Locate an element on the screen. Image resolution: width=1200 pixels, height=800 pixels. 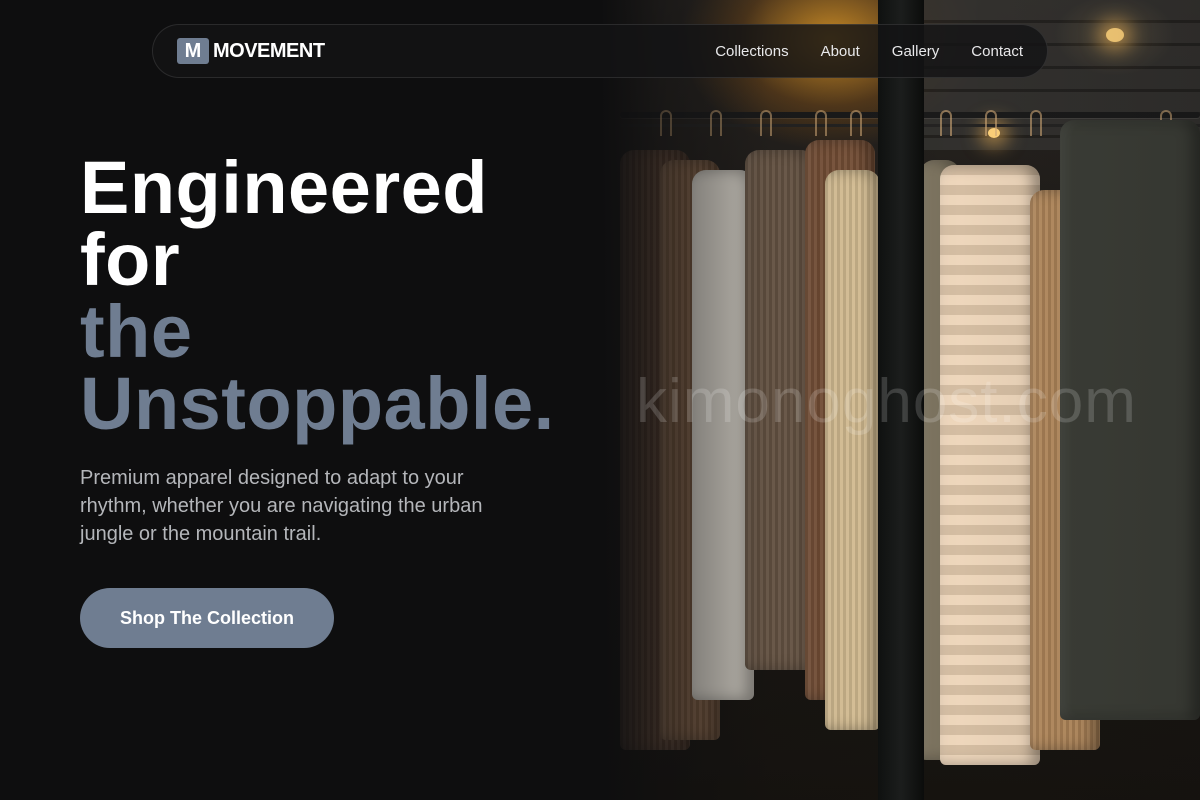
image-watermark: kimonoghost.com is located at coordinates (886, 401).